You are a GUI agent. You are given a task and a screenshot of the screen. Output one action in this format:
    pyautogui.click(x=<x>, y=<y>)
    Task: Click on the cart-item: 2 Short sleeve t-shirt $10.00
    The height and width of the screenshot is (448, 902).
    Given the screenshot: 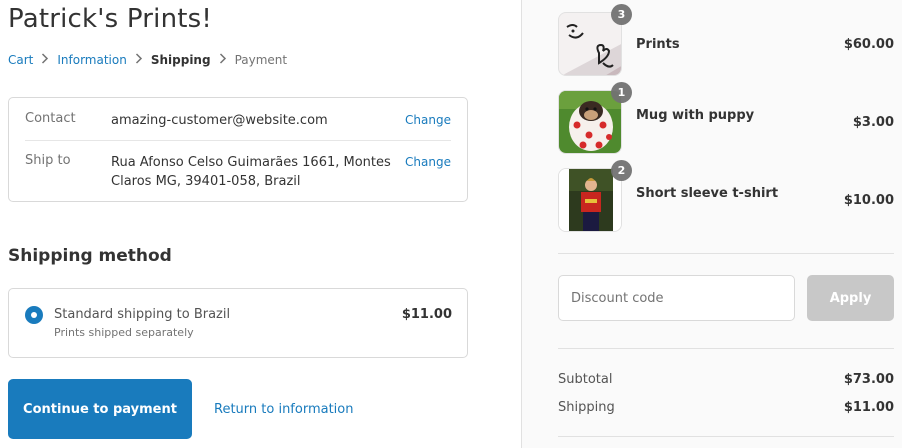 What is the action you would take?
    pyautogui.click(x=726, y=197)
    